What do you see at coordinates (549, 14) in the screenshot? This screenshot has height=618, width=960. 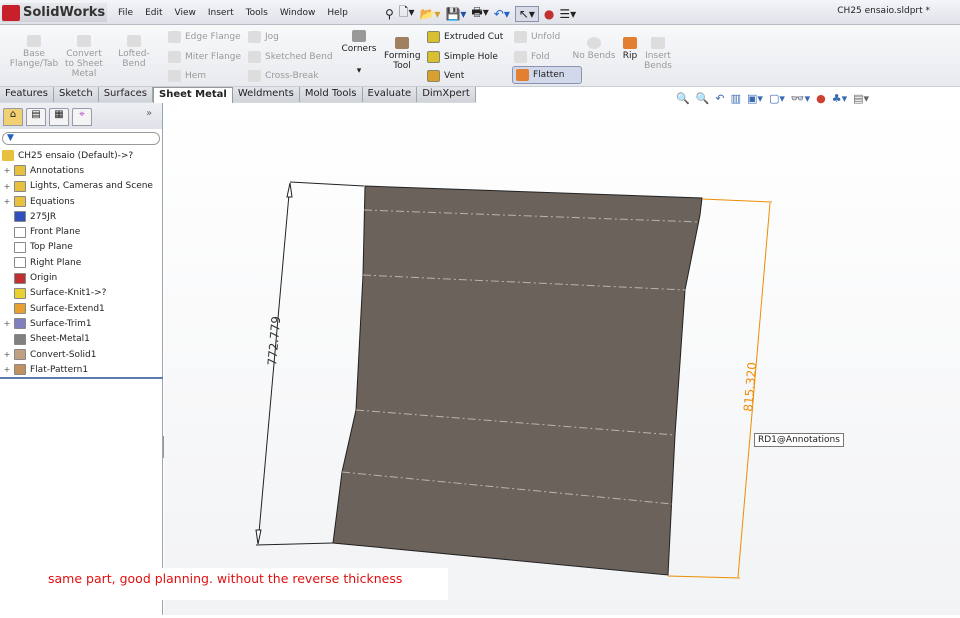 I see `rebuild-icon: ●` at bounding box center [549, 14].